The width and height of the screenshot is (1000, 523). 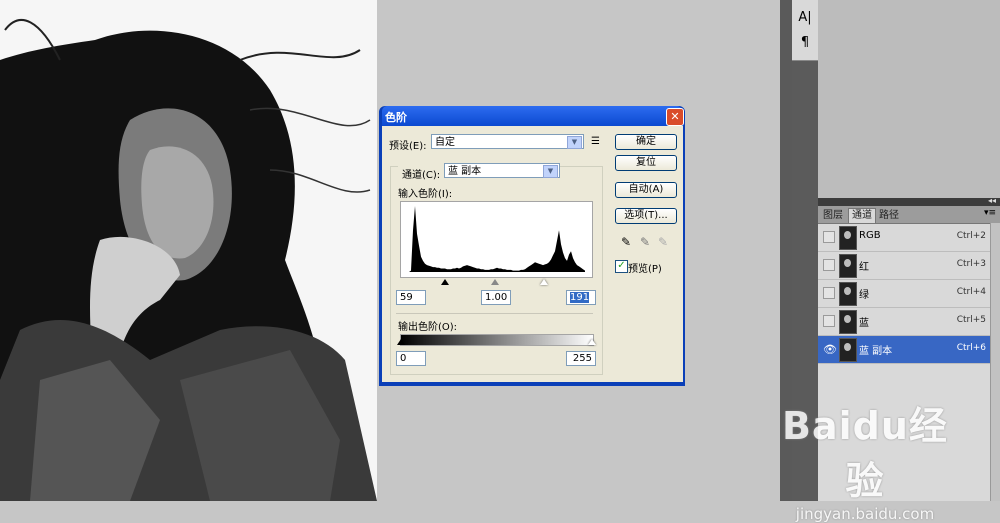 I want to click on histogram-graph, so click(x=496, y=239).